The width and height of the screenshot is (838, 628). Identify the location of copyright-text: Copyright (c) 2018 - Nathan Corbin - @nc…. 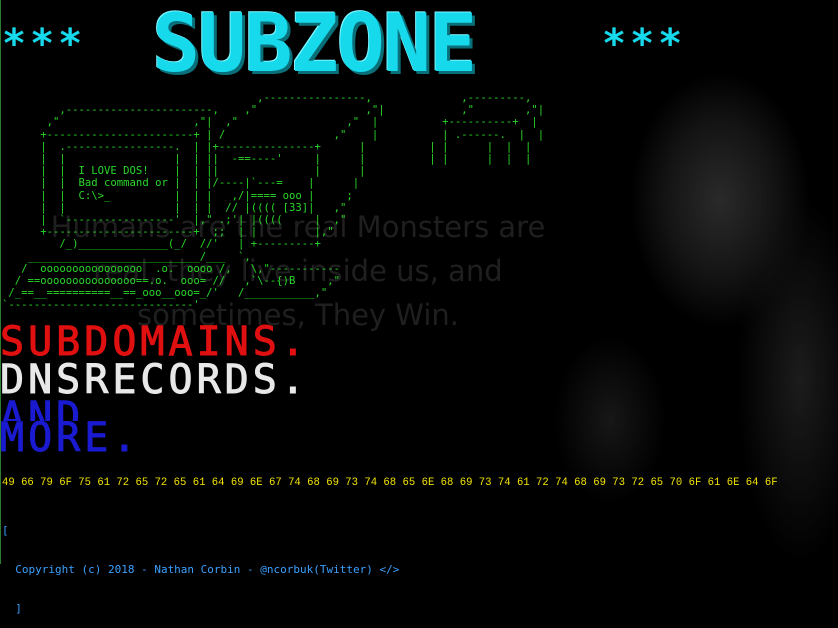
(201, 569).